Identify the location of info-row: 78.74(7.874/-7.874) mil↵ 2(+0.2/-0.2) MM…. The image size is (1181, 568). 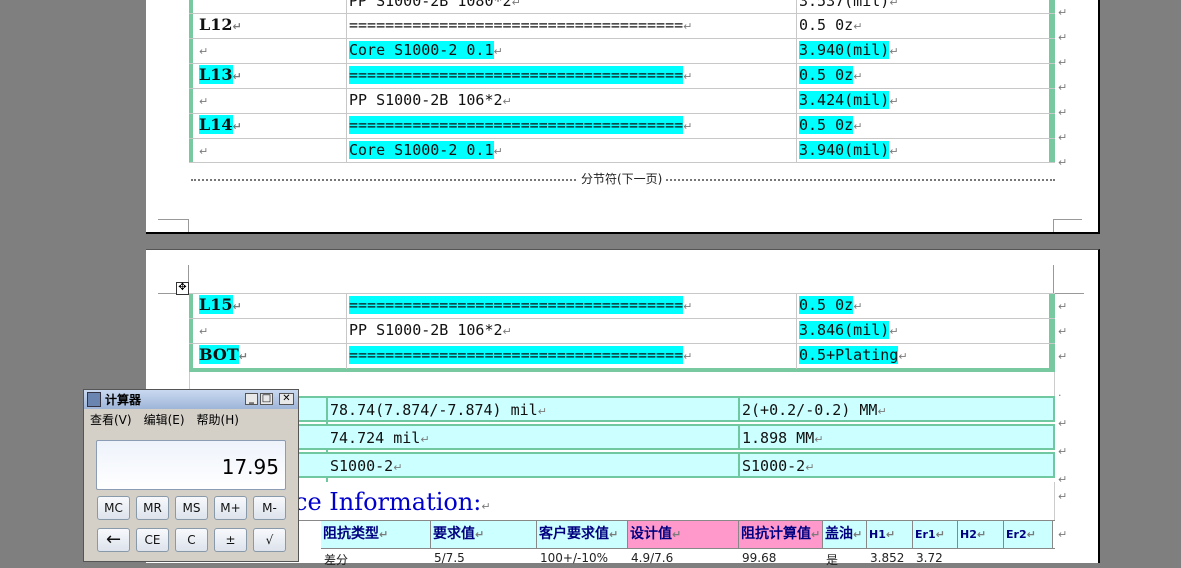
(617, 409).